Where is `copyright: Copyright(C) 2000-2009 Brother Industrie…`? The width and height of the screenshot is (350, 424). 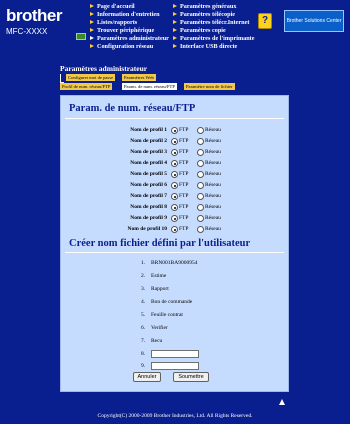
copyright: Copyright(C) 2000-2009 Brother Industrie… is located at coordinates (175, 416).